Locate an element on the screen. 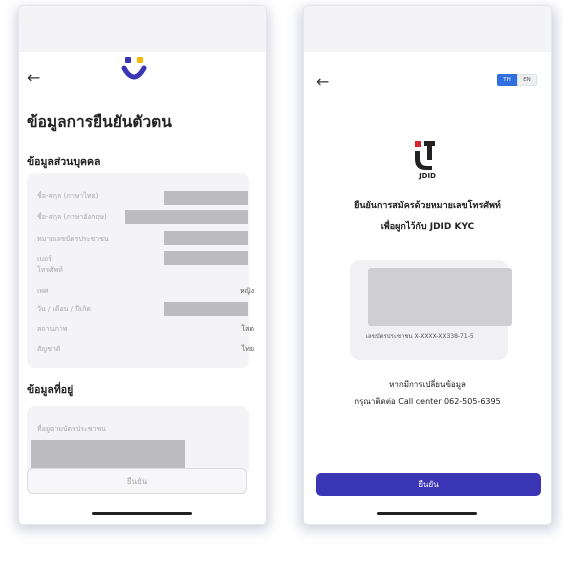 Image resolution: width=563 pixels, height=564 pixels. personal-section-title: ข้อมูลส่วนบุคคล is located at coordinates (64, 162).